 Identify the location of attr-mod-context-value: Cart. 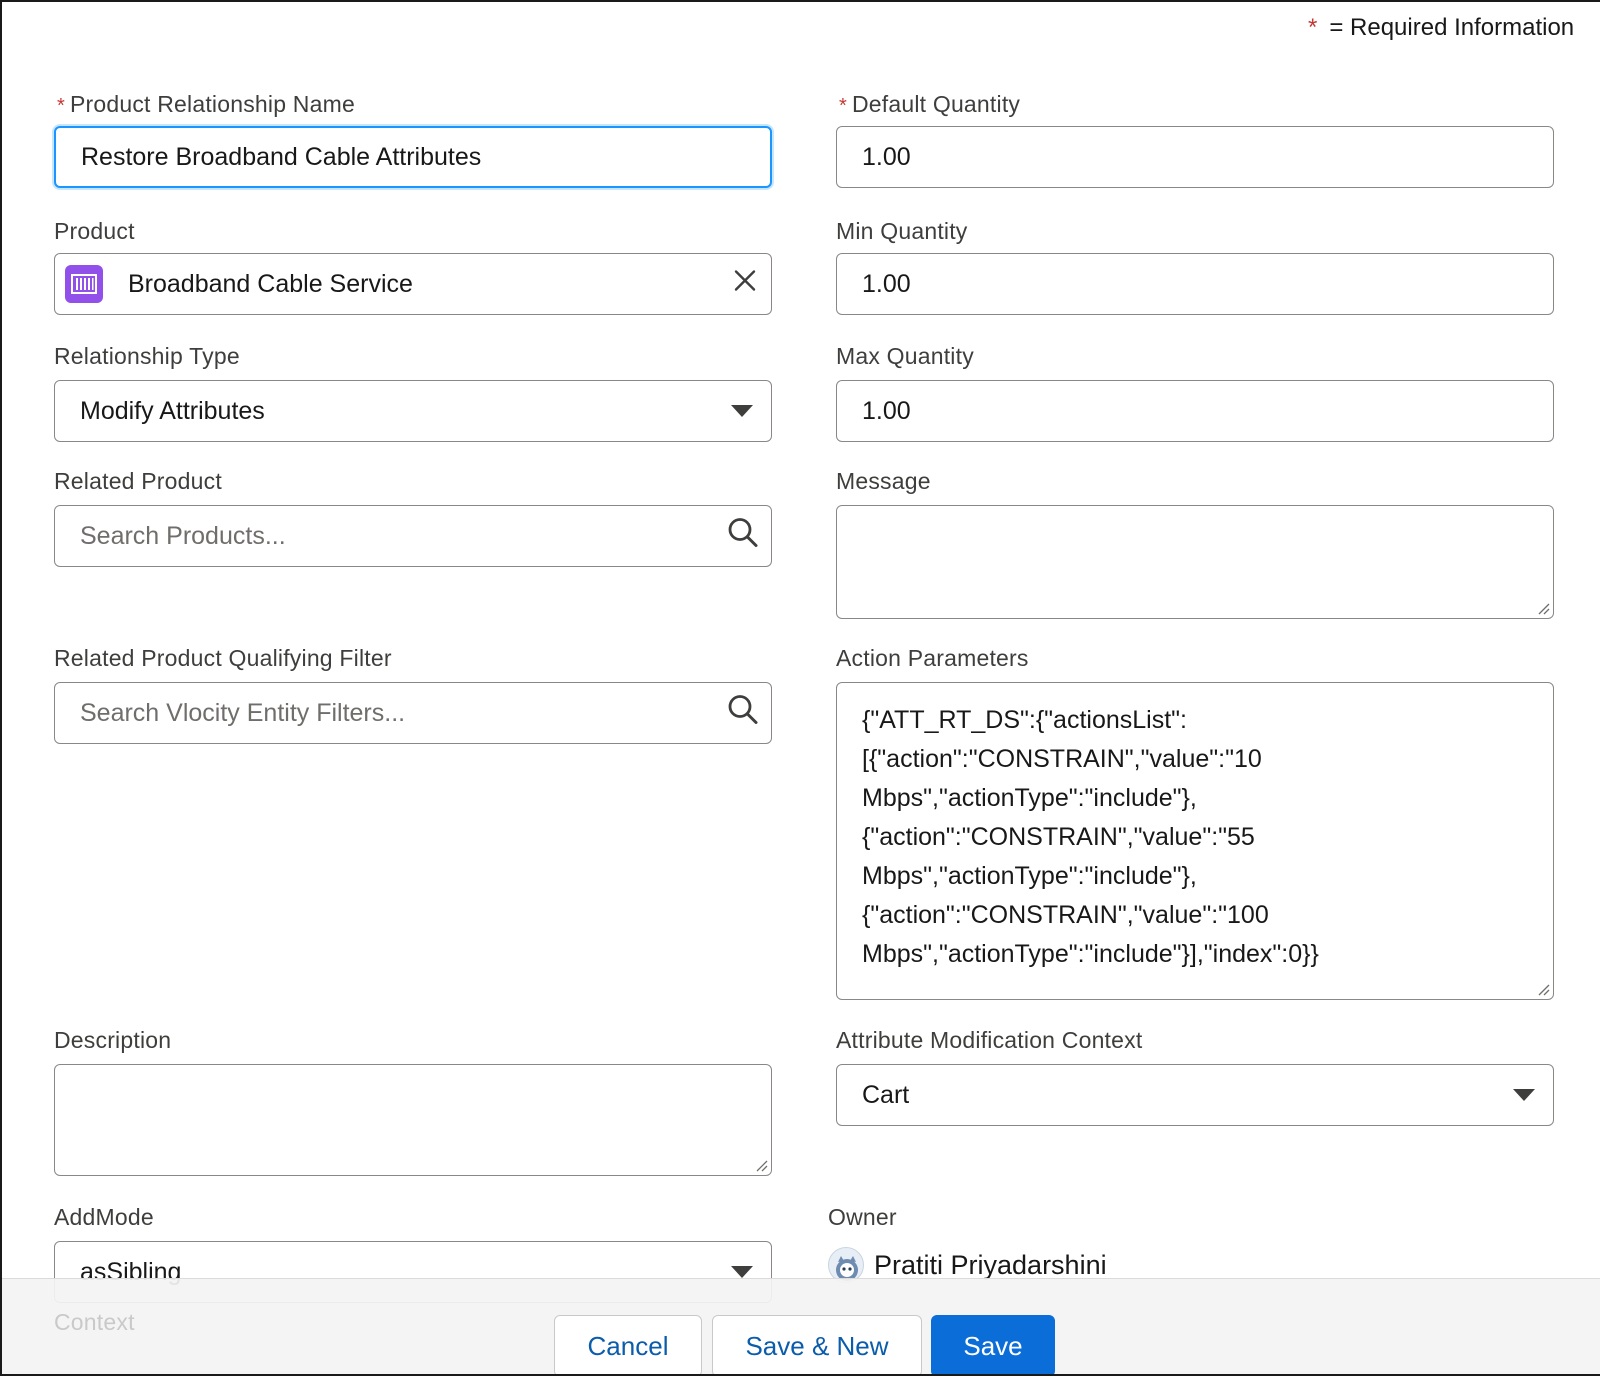
(886, 1094).